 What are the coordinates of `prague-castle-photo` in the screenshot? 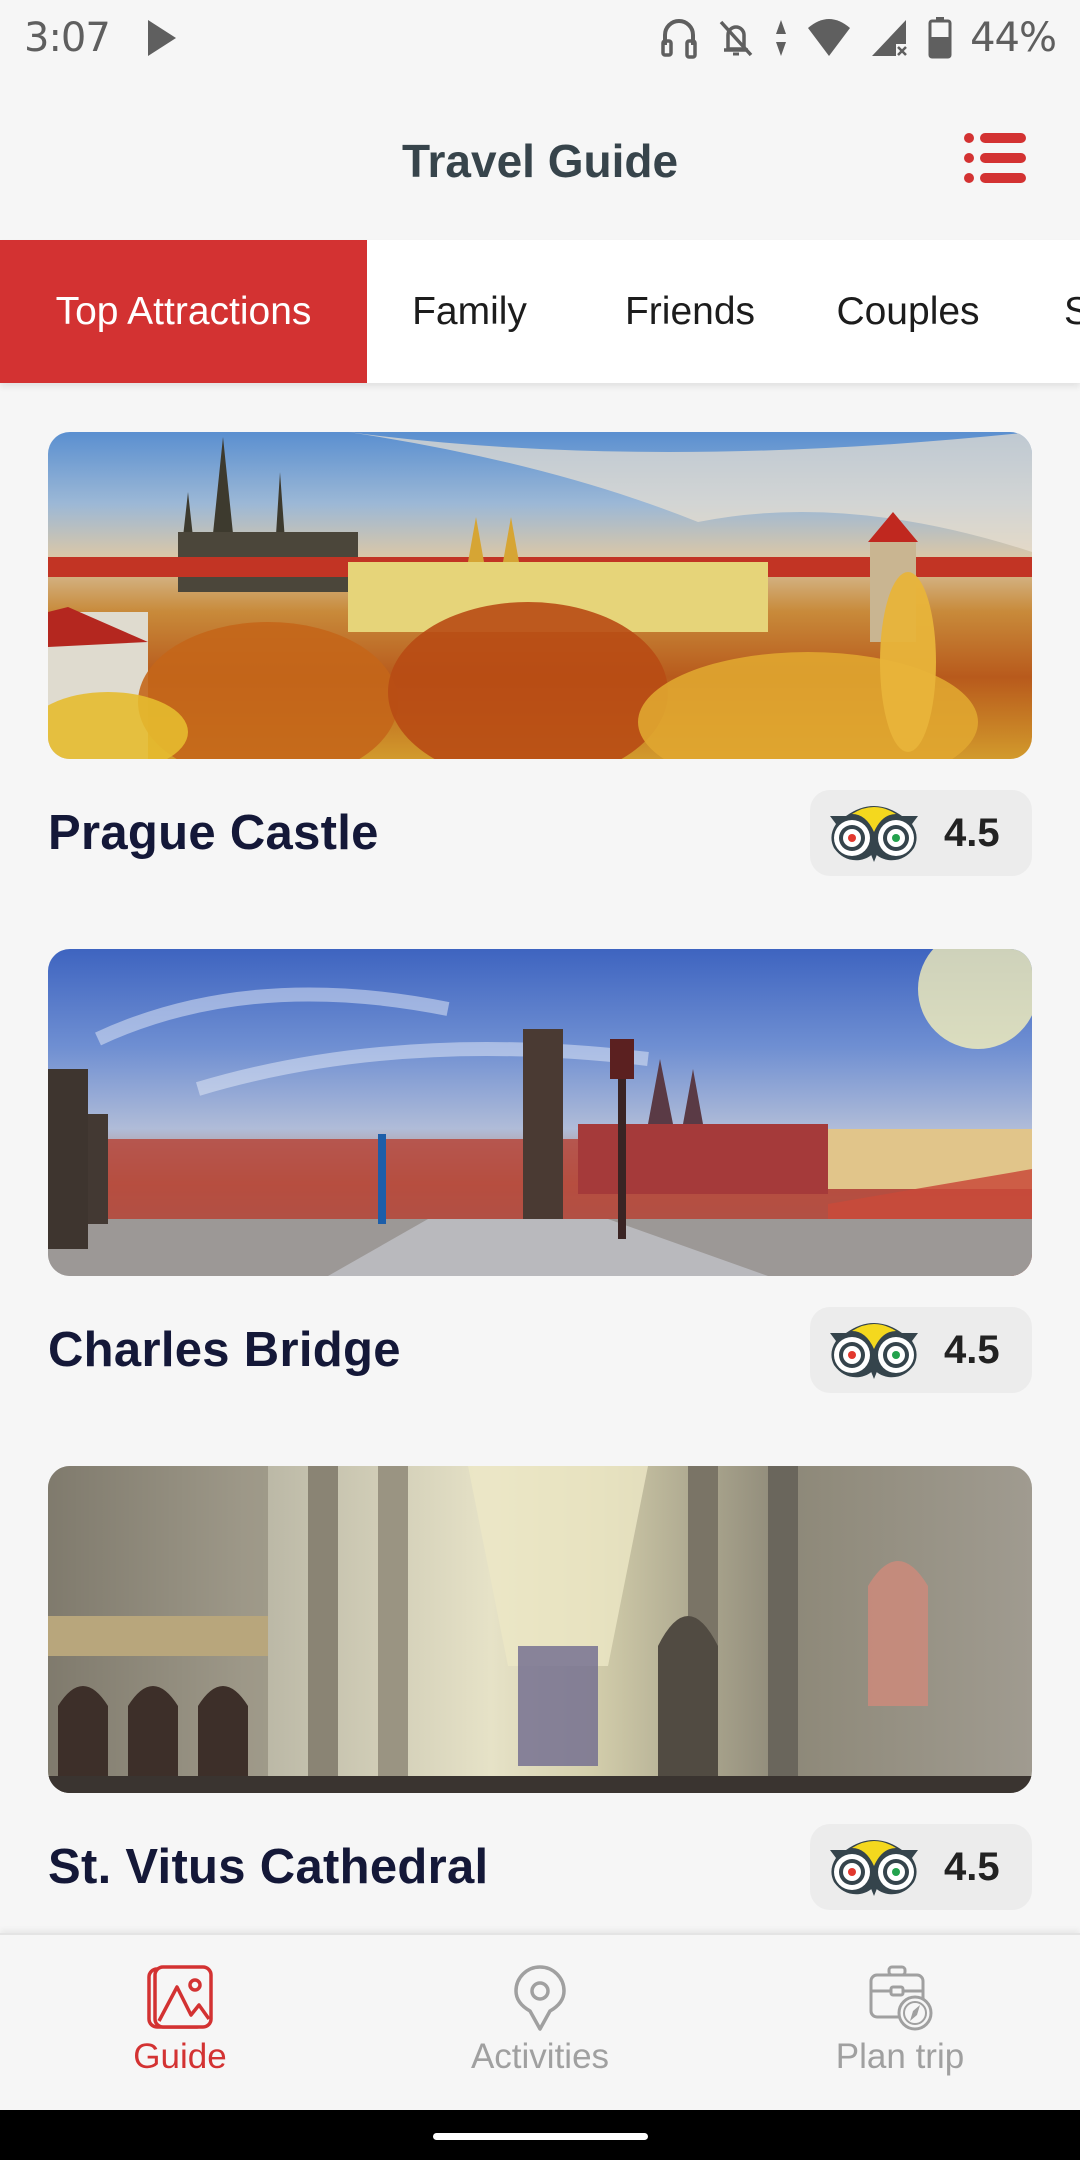 It's located at (540, 595).